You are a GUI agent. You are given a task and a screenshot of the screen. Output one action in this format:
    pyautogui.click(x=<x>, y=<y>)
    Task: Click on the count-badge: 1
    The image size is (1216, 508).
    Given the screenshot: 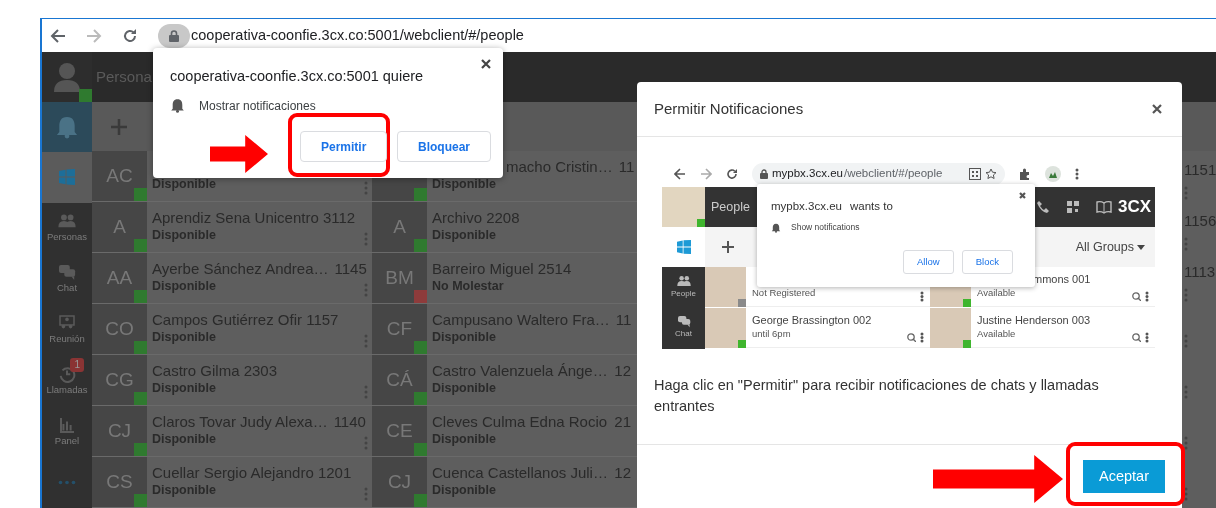 What is the action you would take?
    pyautogui.click(x=77, y=365)
    